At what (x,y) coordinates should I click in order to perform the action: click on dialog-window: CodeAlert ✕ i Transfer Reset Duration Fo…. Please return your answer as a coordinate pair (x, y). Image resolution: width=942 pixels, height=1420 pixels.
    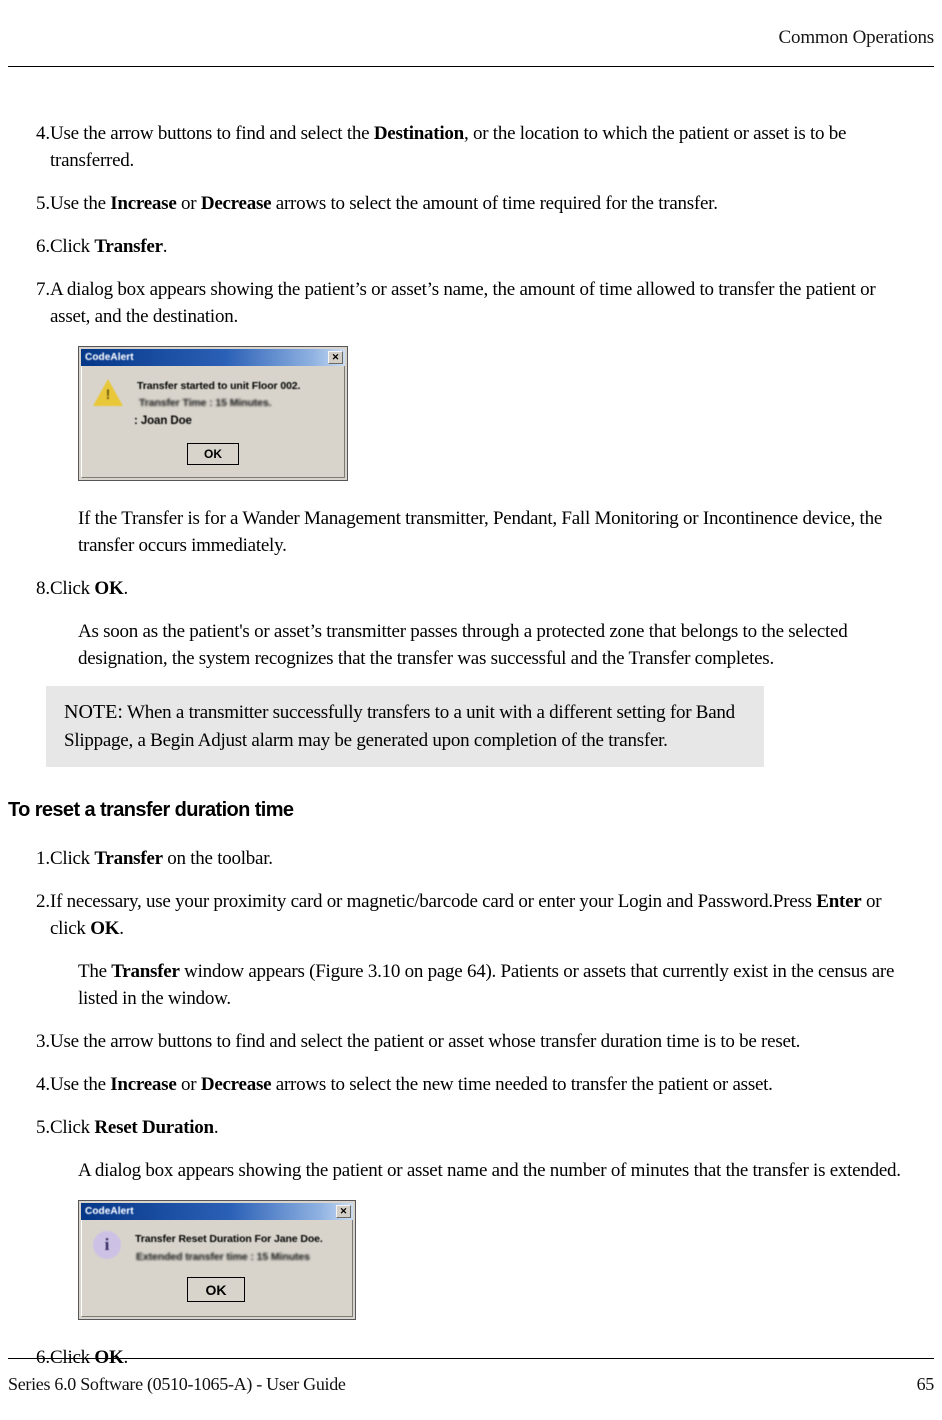
    Looking at the image, I should click on (217, 1260).